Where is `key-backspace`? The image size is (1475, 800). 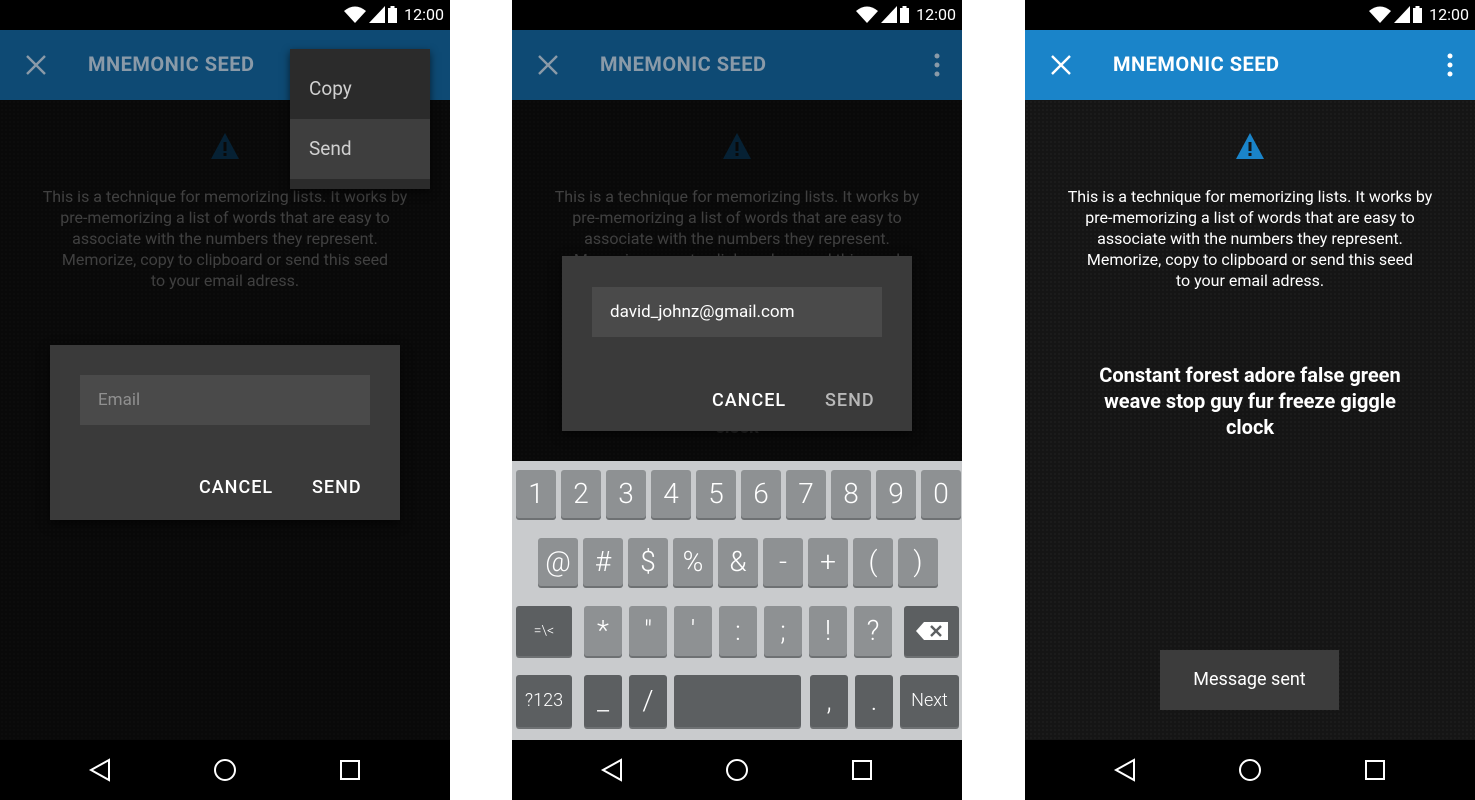 key-backspace is located at coordinates (931, 631).